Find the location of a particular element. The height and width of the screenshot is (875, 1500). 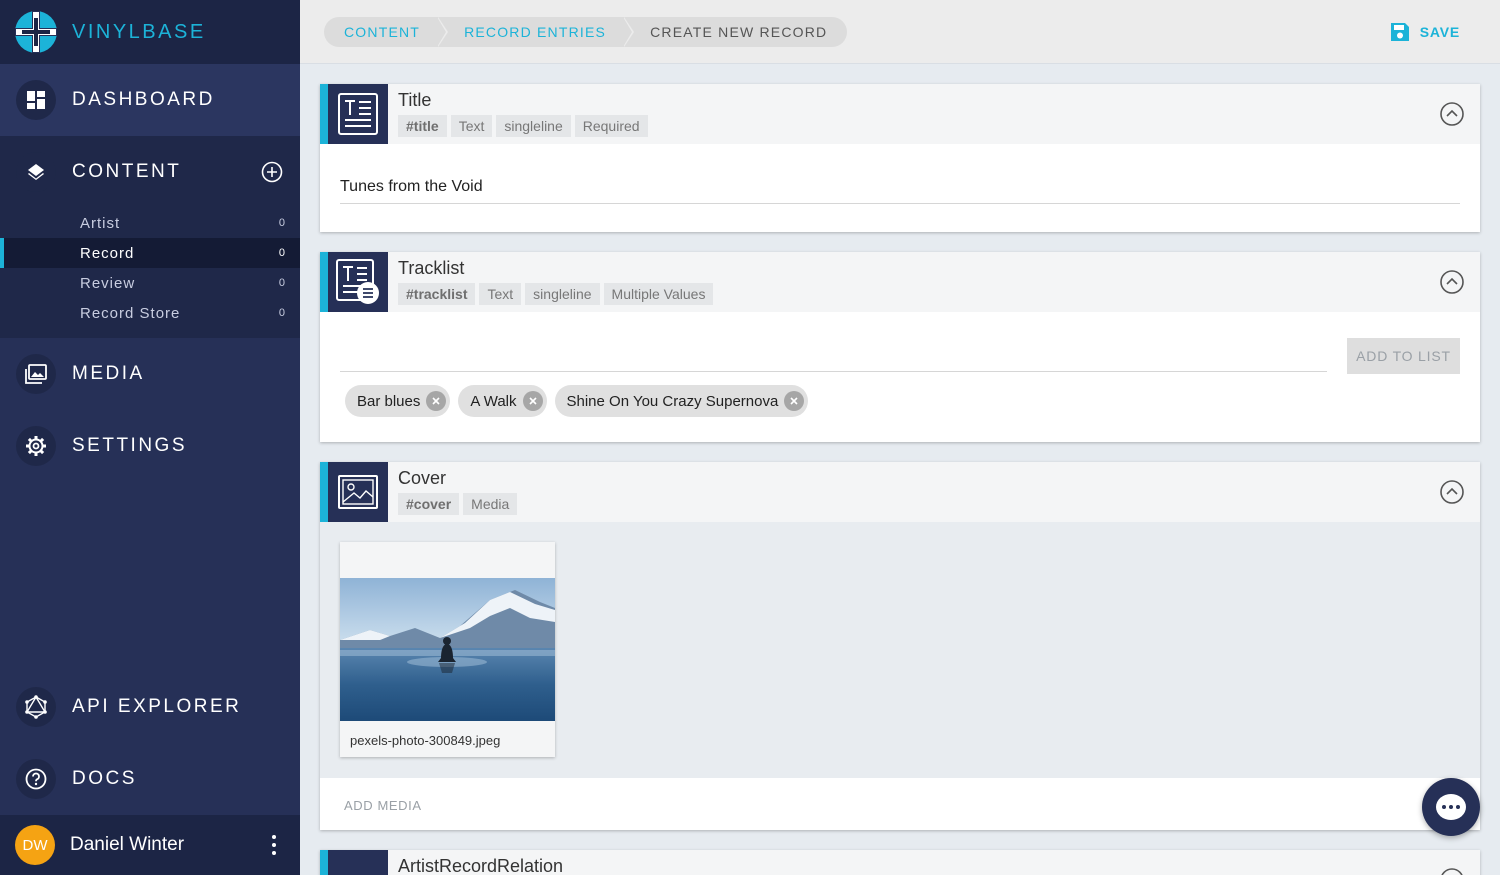

chat-button is located at coordinates (1451, 807).